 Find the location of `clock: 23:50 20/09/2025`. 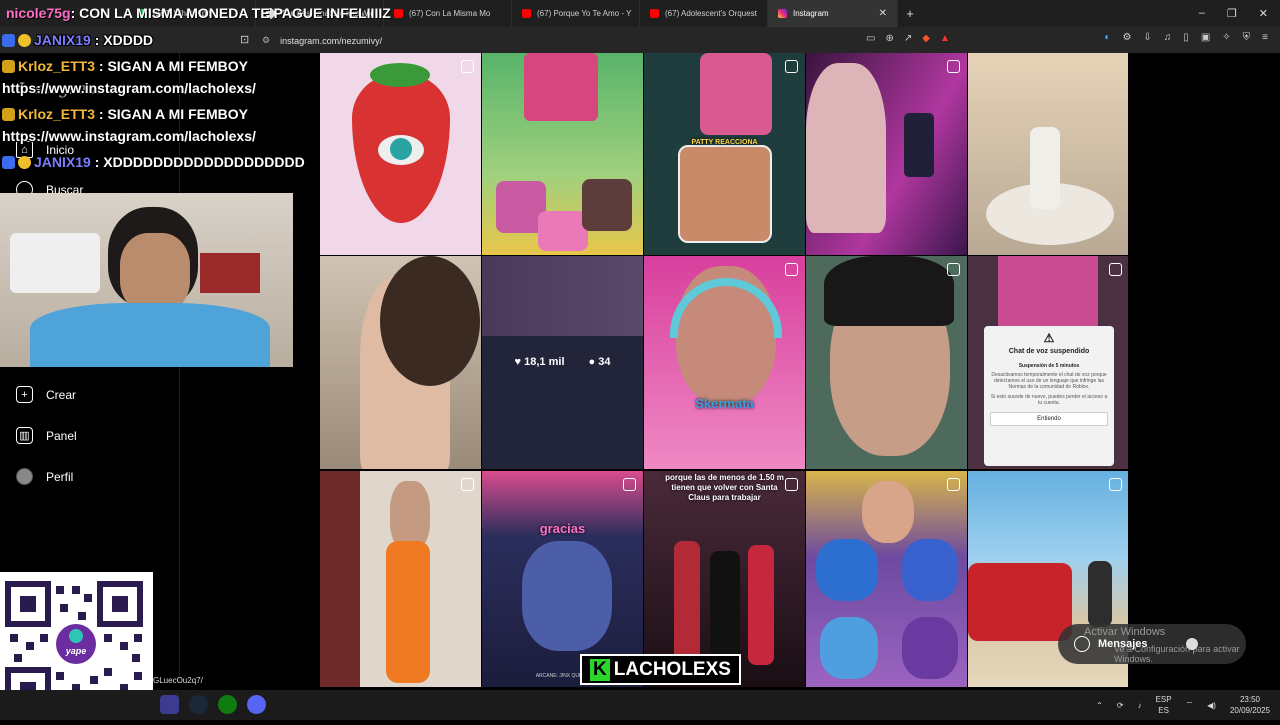

clock: 23:50 20/09/2025 is located at coordinates (1250, 705).